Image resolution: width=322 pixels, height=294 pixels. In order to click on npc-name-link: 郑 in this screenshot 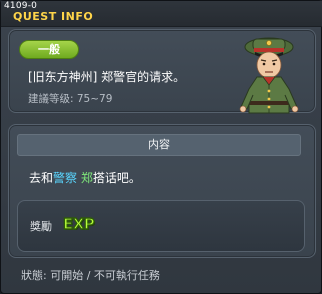, I will do `click(87, 178)`.